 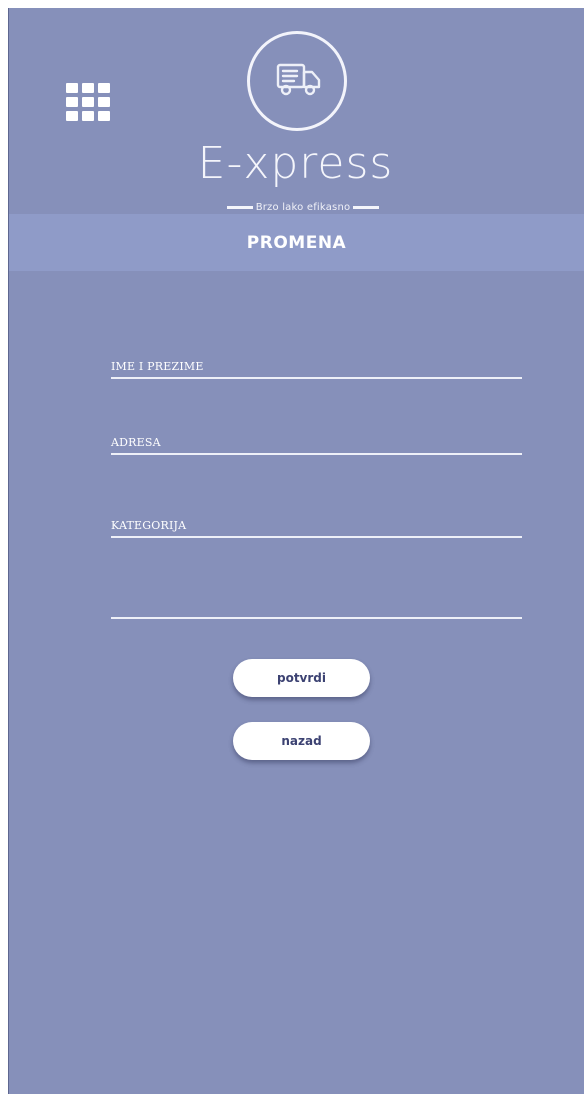 What do you see at coordinates (239, 207) in the screenshot?
I see `tagline-divider-left` at bounding box center [239, 207].